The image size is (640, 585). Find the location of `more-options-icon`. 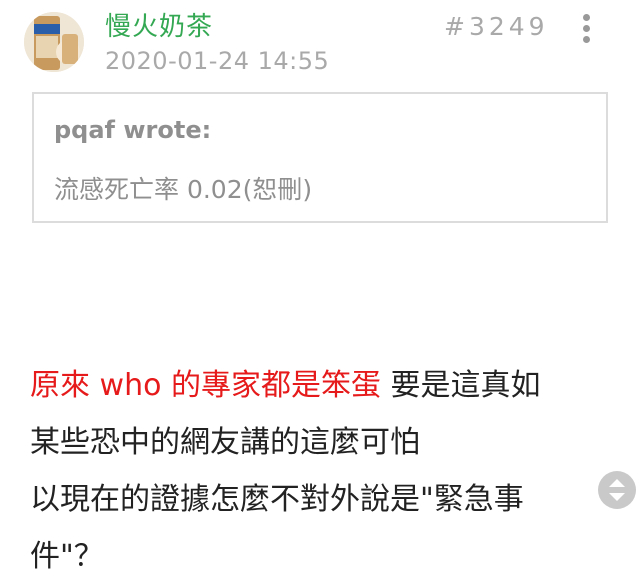

more-options-icon is located at coordinates (586, 29).